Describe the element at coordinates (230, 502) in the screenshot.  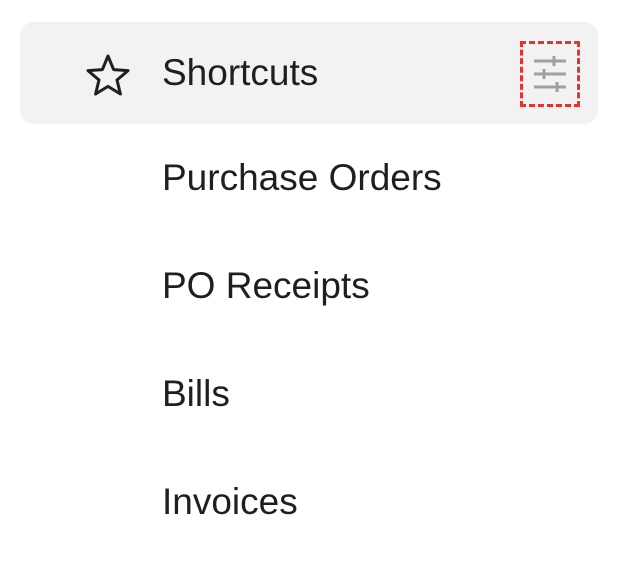
I see `shortcut-invoices: Invoices` at that location.